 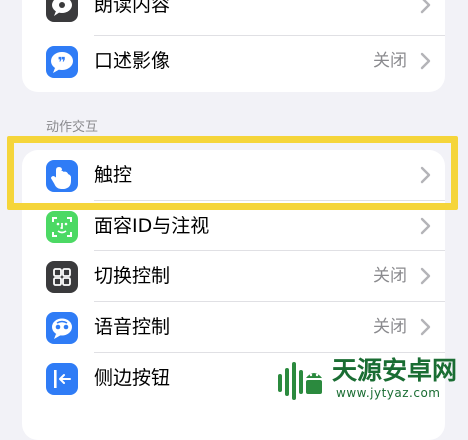 What do you see at coordinates (72, 127) in the screenshot?
I see `section-header-interaction: 动作交互` at bounding box center [72, 127].